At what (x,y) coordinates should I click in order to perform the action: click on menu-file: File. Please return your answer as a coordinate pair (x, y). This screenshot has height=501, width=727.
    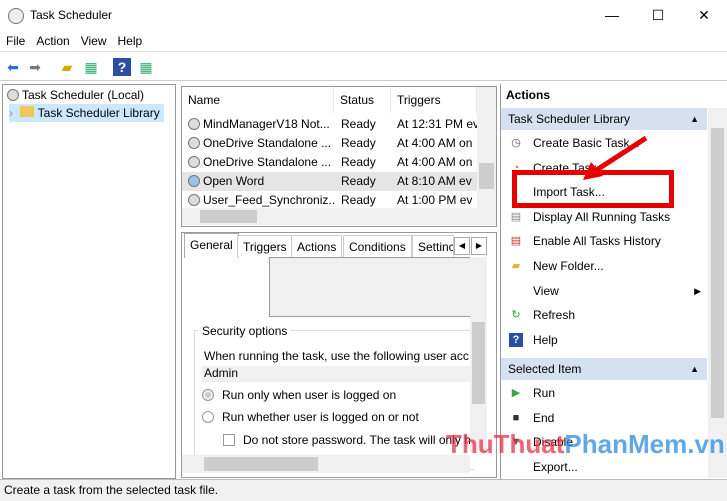
    Looking at the image, I should click on (15, 39).